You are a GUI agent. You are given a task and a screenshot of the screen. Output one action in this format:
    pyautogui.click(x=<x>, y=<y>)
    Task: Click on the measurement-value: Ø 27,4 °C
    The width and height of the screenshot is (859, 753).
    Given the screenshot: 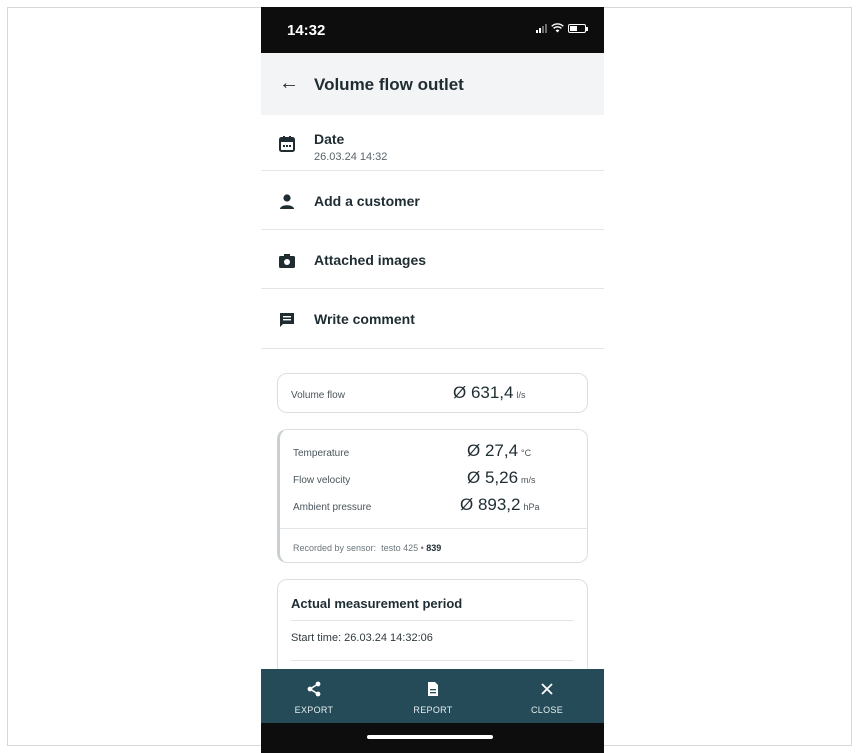 What is the action you would take?
    pyautogui.click(x=499, y=451)
    